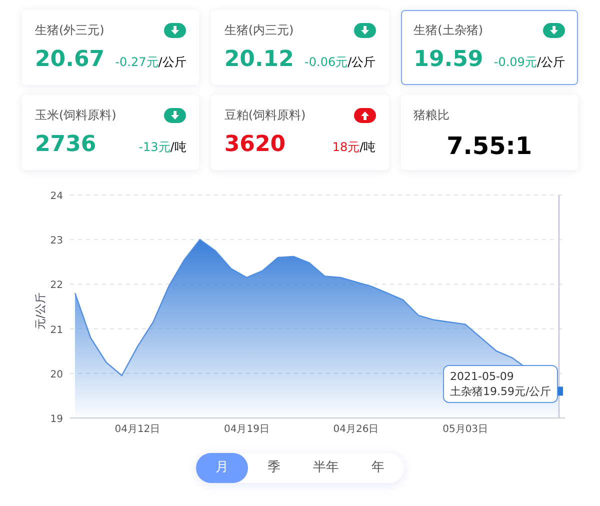 The height and width of the screenshot is (506, 600). Describe the element at coordinates (354, 147) in the screenshot. I see `price-change: 18元/吨` at that location.